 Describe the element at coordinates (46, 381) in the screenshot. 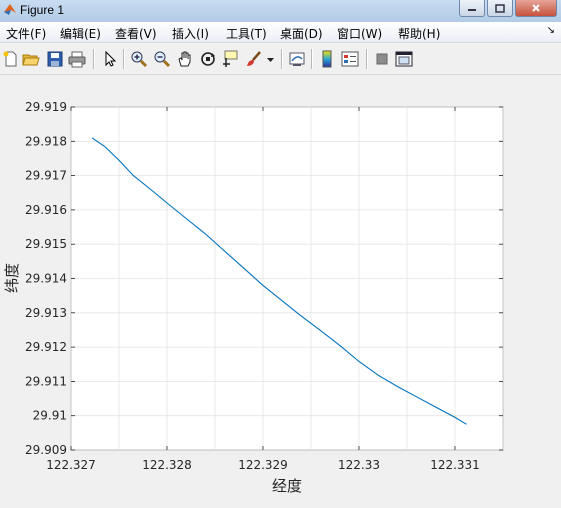

I see `y-tick-label: 29.911` at that location.